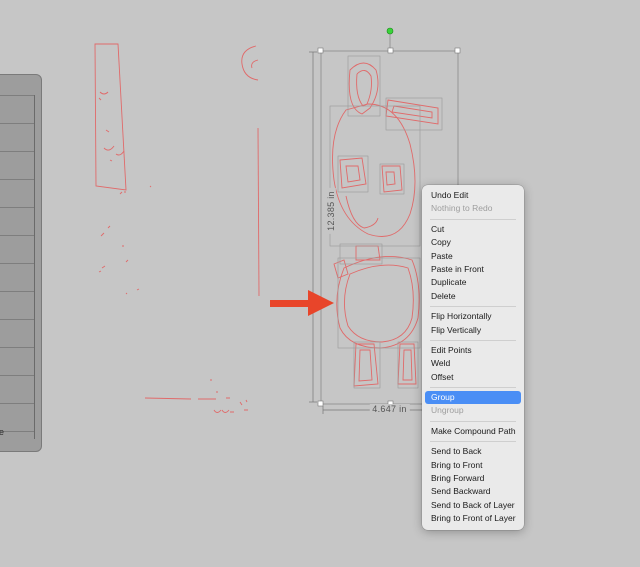 The image size is (640, 567). I want to click on rotate-handle-icon, so click(390, 31).